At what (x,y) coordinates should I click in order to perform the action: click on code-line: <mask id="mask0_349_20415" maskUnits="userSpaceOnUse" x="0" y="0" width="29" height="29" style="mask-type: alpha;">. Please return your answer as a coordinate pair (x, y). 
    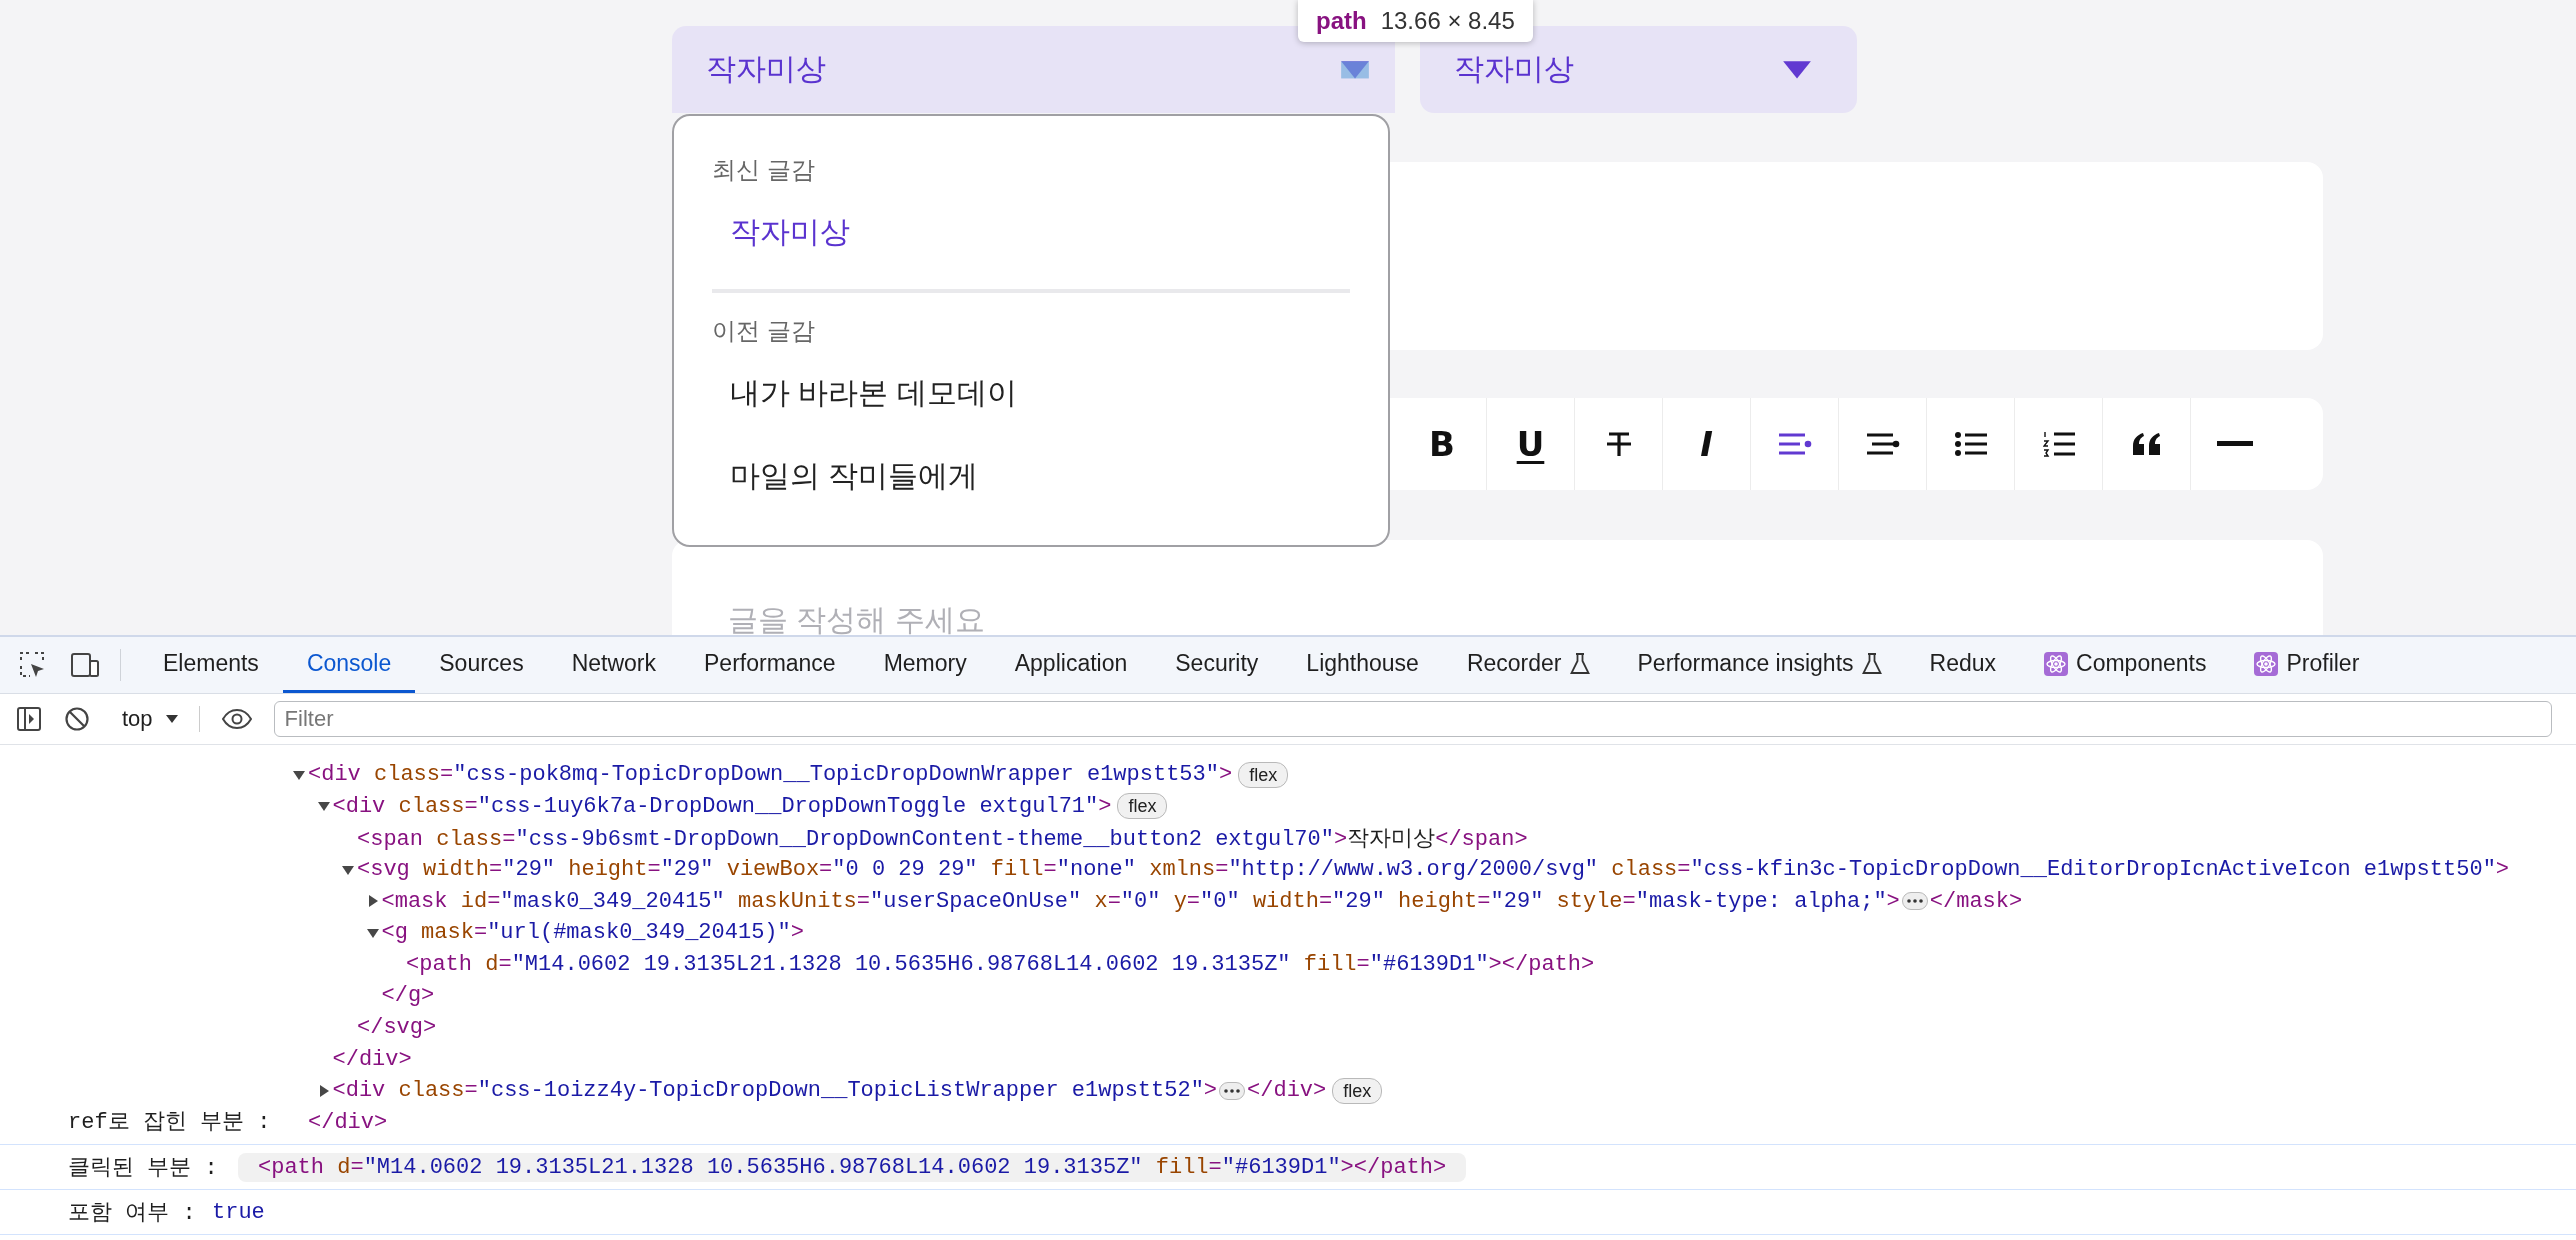
    Looking at the image, I should click on (1140, 901).